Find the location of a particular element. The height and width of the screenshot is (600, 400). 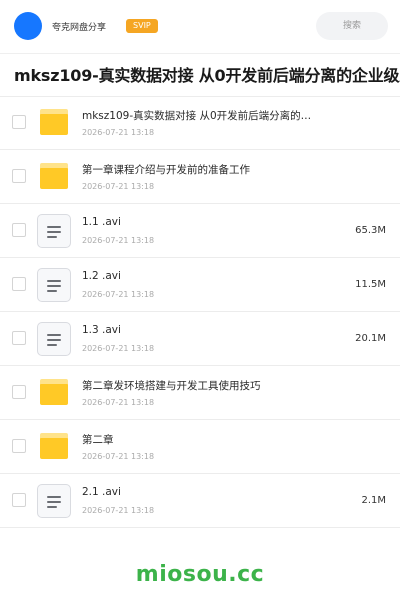

item-size: 65.3M is located at coordinates (370, 230).